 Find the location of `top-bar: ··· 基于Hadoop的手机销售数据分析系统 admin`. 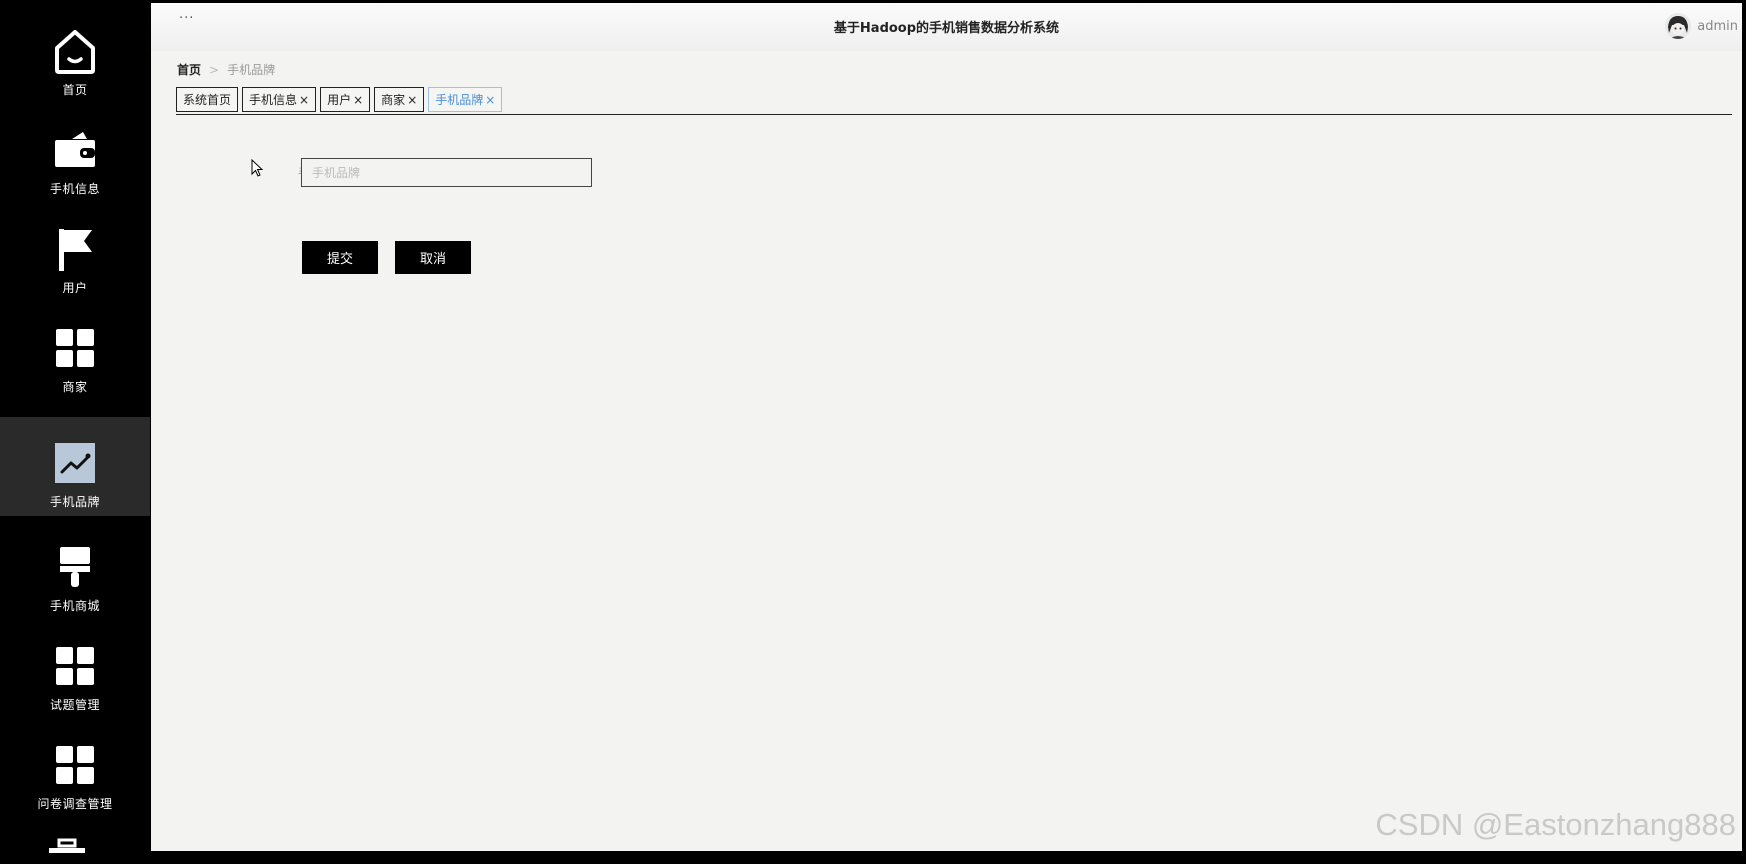

top-bar: ··· 基于Hadoop的手机销售数据分析系统 admin is located at coordinates (946, 27).